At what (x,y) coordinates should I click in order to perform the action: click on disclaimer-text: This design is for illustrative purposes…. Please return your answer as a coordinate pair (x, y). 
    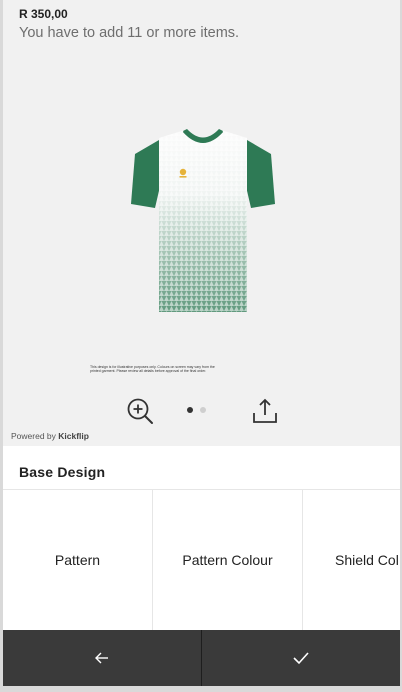
    Looking at the image, I should click on (152, 369).